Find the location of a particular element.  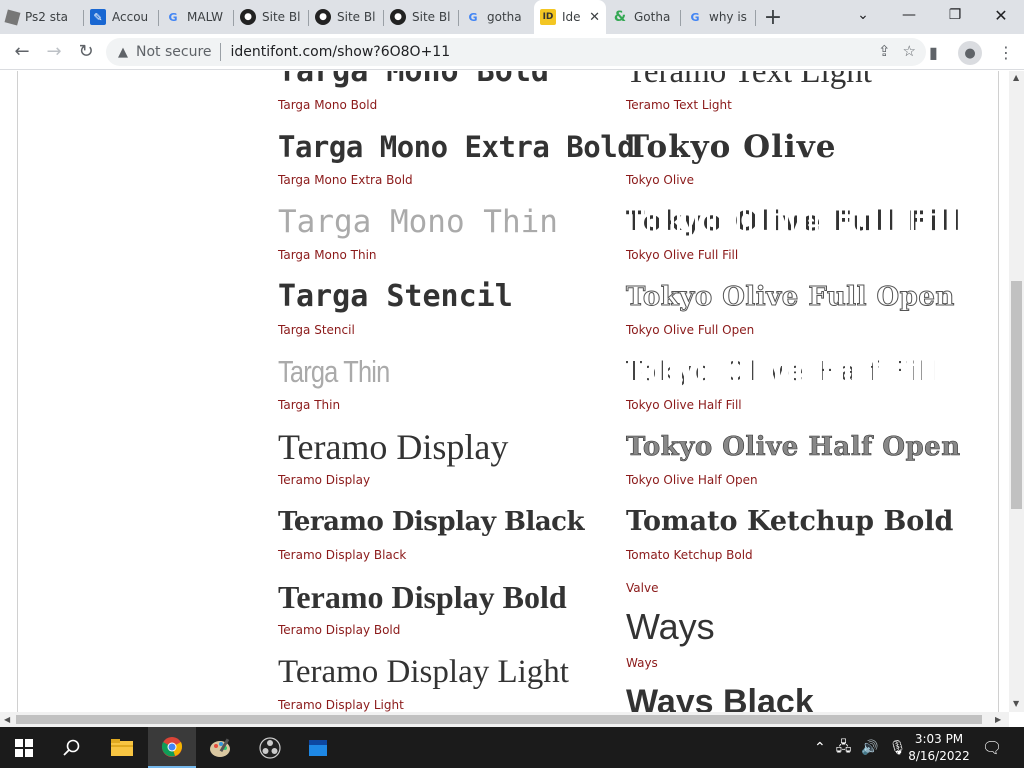

font-sample: Targa Mono Bold is located at coordinates (448, 81).